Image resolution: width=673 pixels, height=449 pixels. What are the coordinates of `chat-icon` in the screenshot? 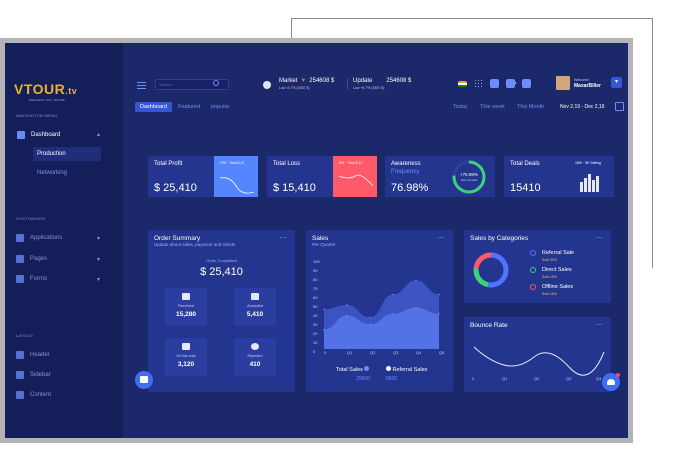 It's located at (144, 379).